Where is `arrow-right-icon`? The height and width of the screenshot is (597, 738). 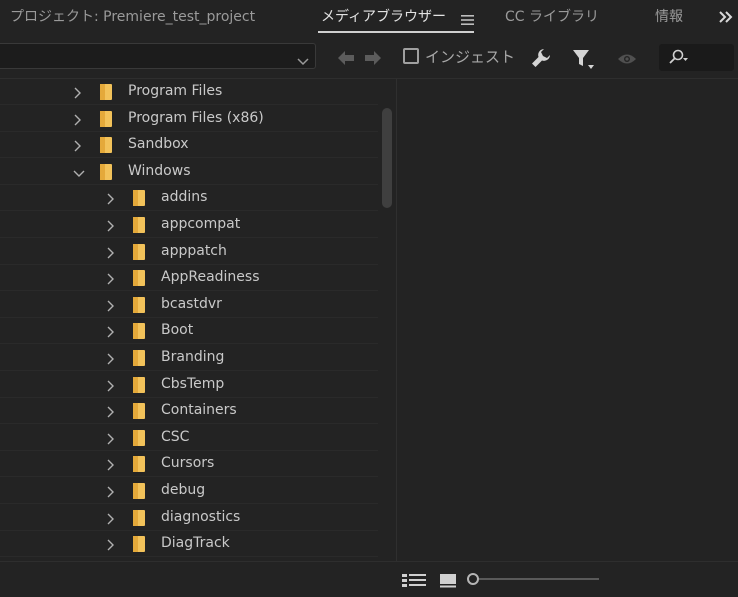 arrow-right-icon is located at coordinates (373, 60).